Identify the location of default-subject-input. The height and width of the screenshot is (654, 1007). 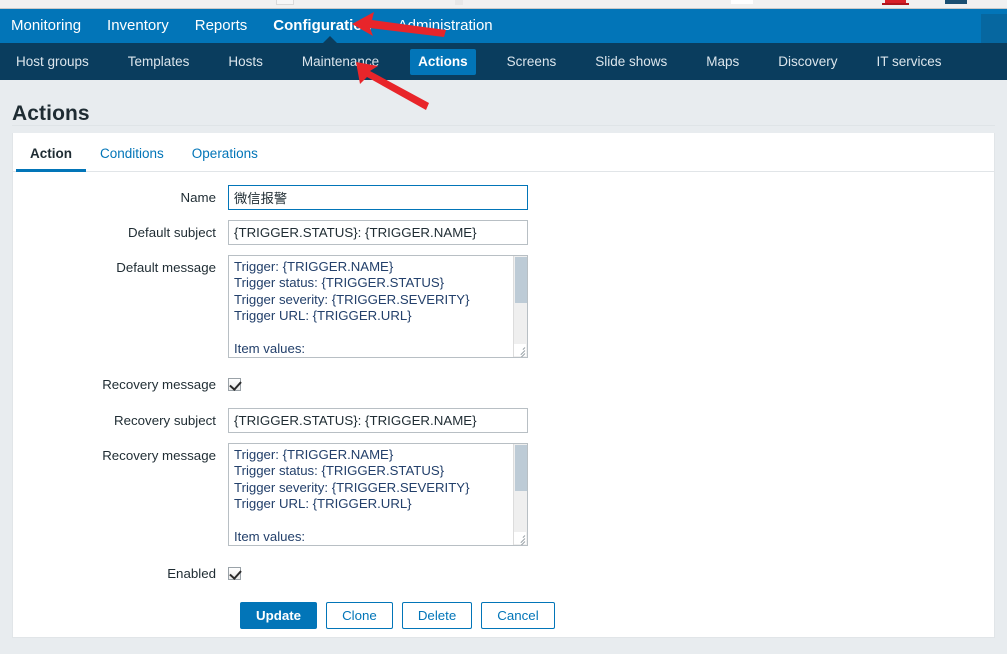
(378, 232).